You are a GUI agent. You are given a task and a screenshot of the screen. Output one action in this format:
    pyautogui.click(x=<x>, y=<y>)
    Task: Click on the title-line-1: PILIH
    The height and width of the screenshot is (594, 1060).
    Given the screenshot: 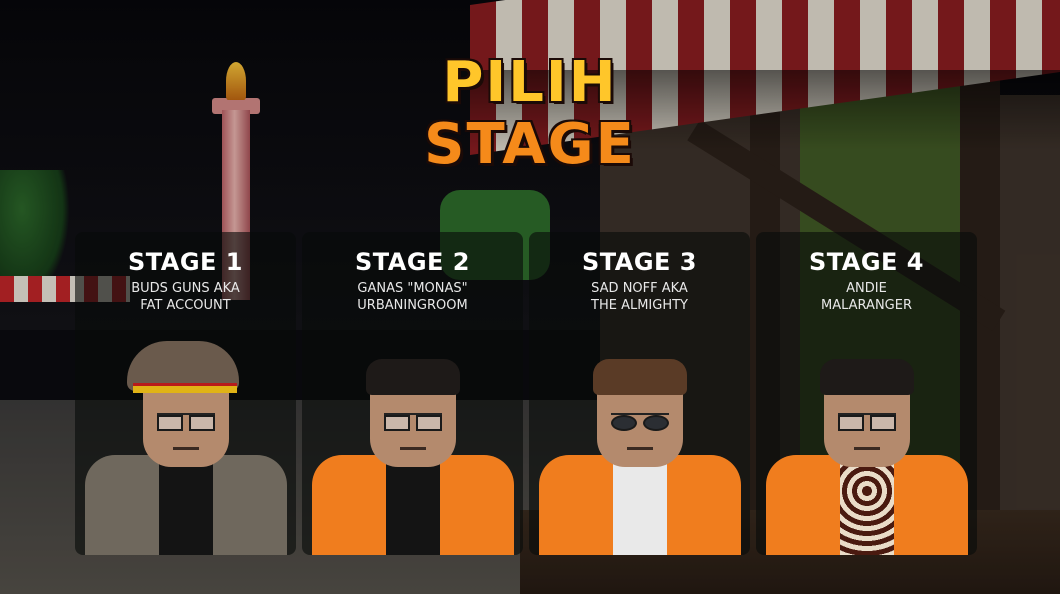 What is the action you would take?
    pyautogui.click(x=530, y=82)
    